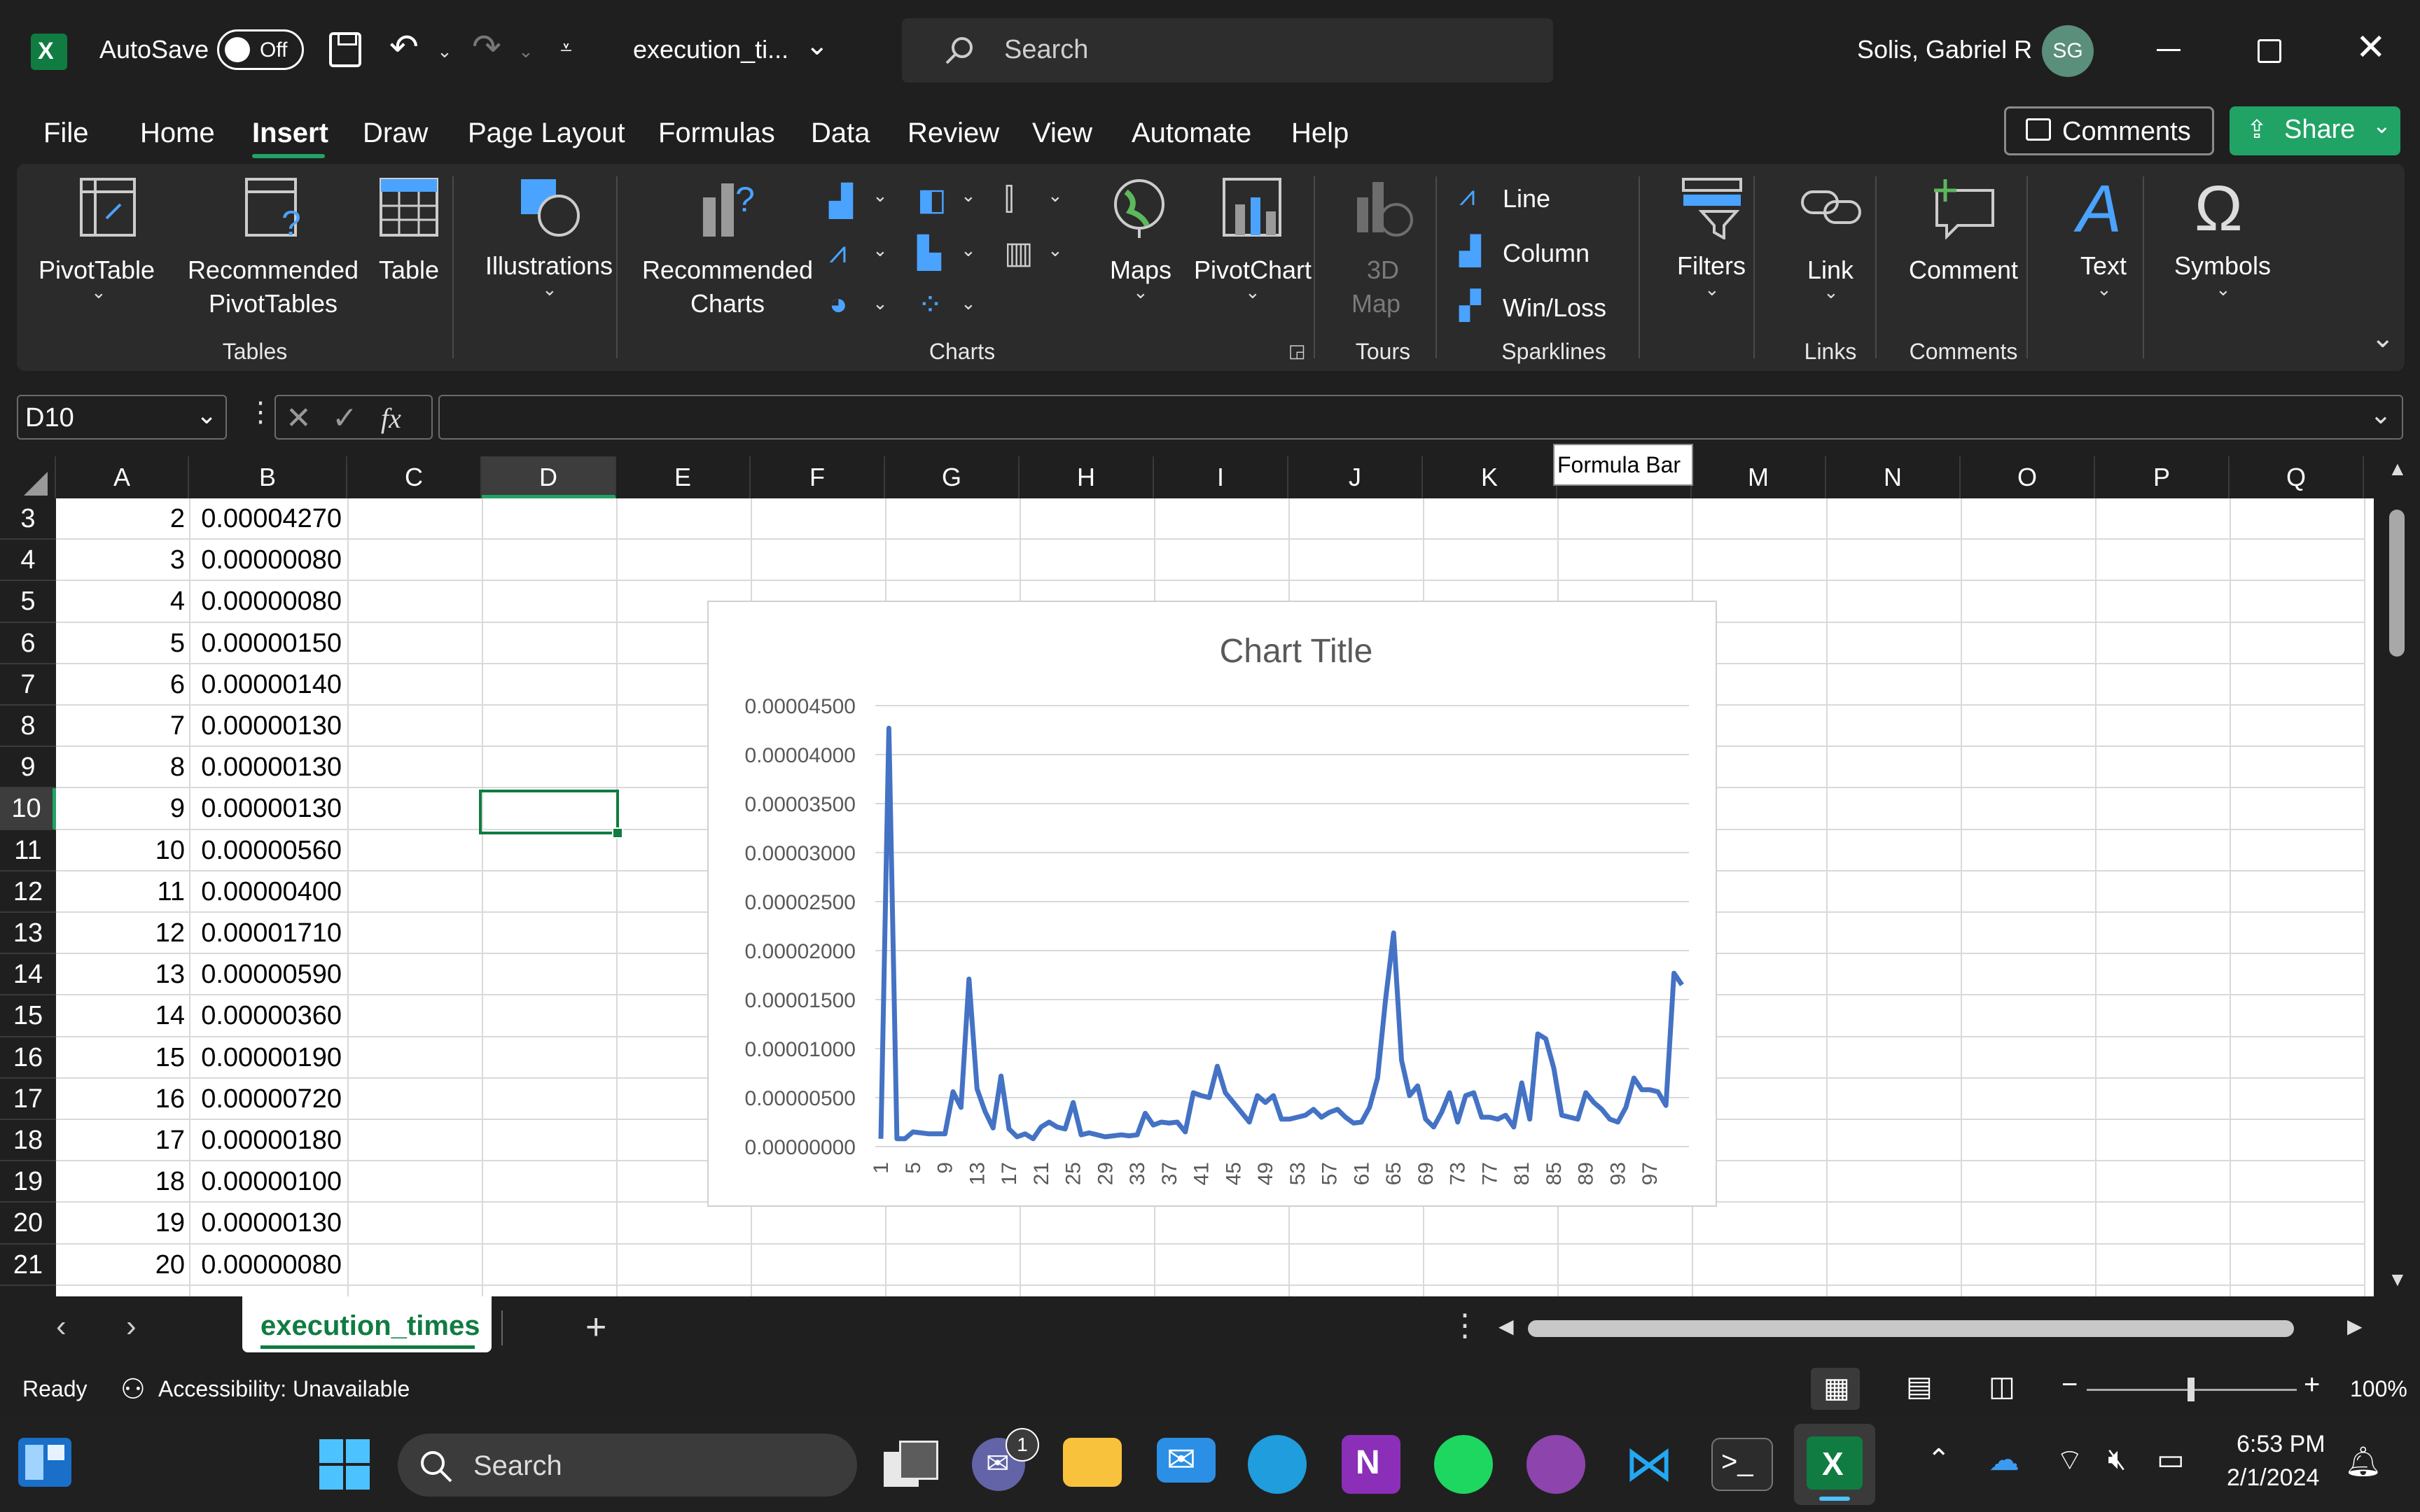  What do you see at coordinates (121, 809) in the screenshot?
I see `cell-a10: 9` at bounding box center [121, 809].